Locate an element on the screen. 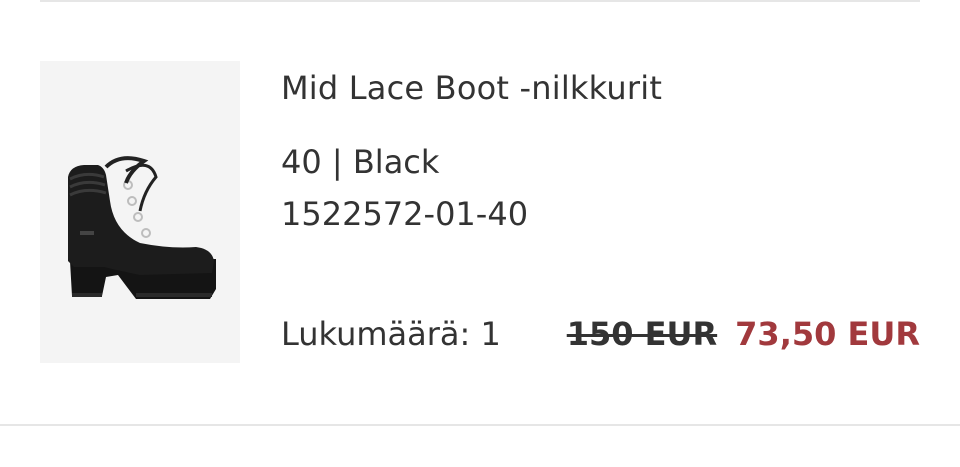 The height and width of the screenshot is (467, 960). boot-image is located at coordinates (142, 227).